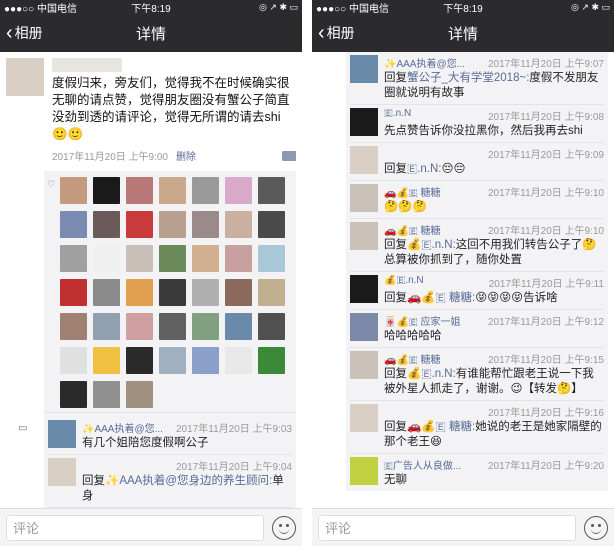 The image size is (614, 546). What do you see at coordinates (477, 291) in the screenshot?
I see `comment-row: 💰🇪.n.N 2017年11月20日 上午9:11 回复🚗💰🇪 糖糖:😝😝😝😝告诉啥` at bounding box center [477, 291].